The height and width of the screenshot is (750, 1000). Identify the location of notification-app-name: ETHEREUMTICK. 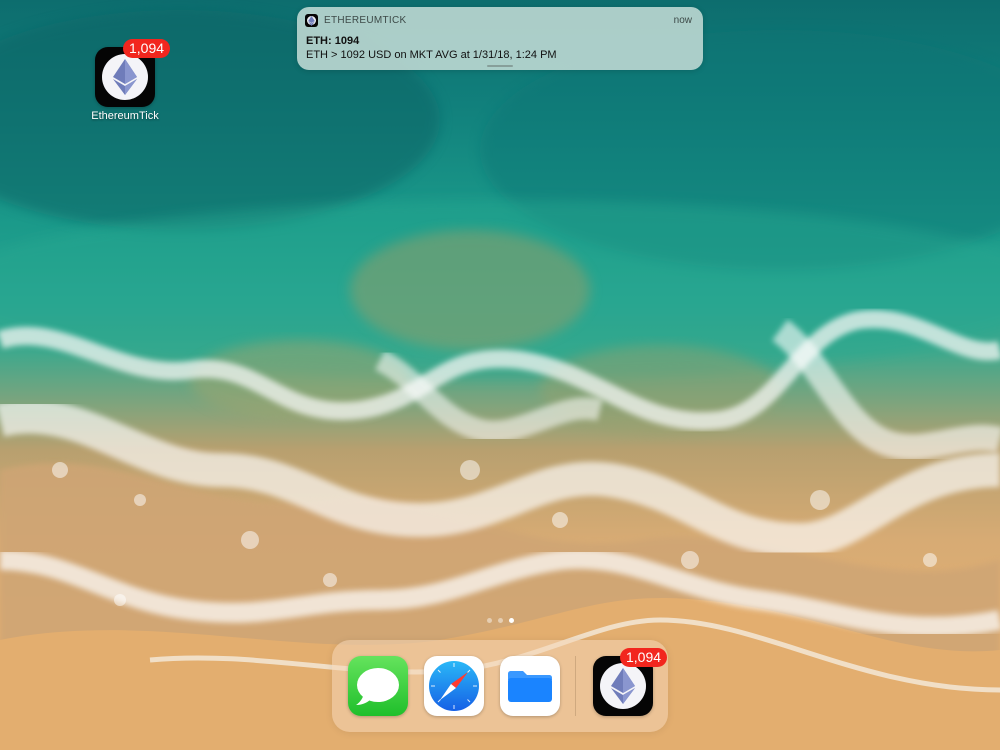
(365, 20).